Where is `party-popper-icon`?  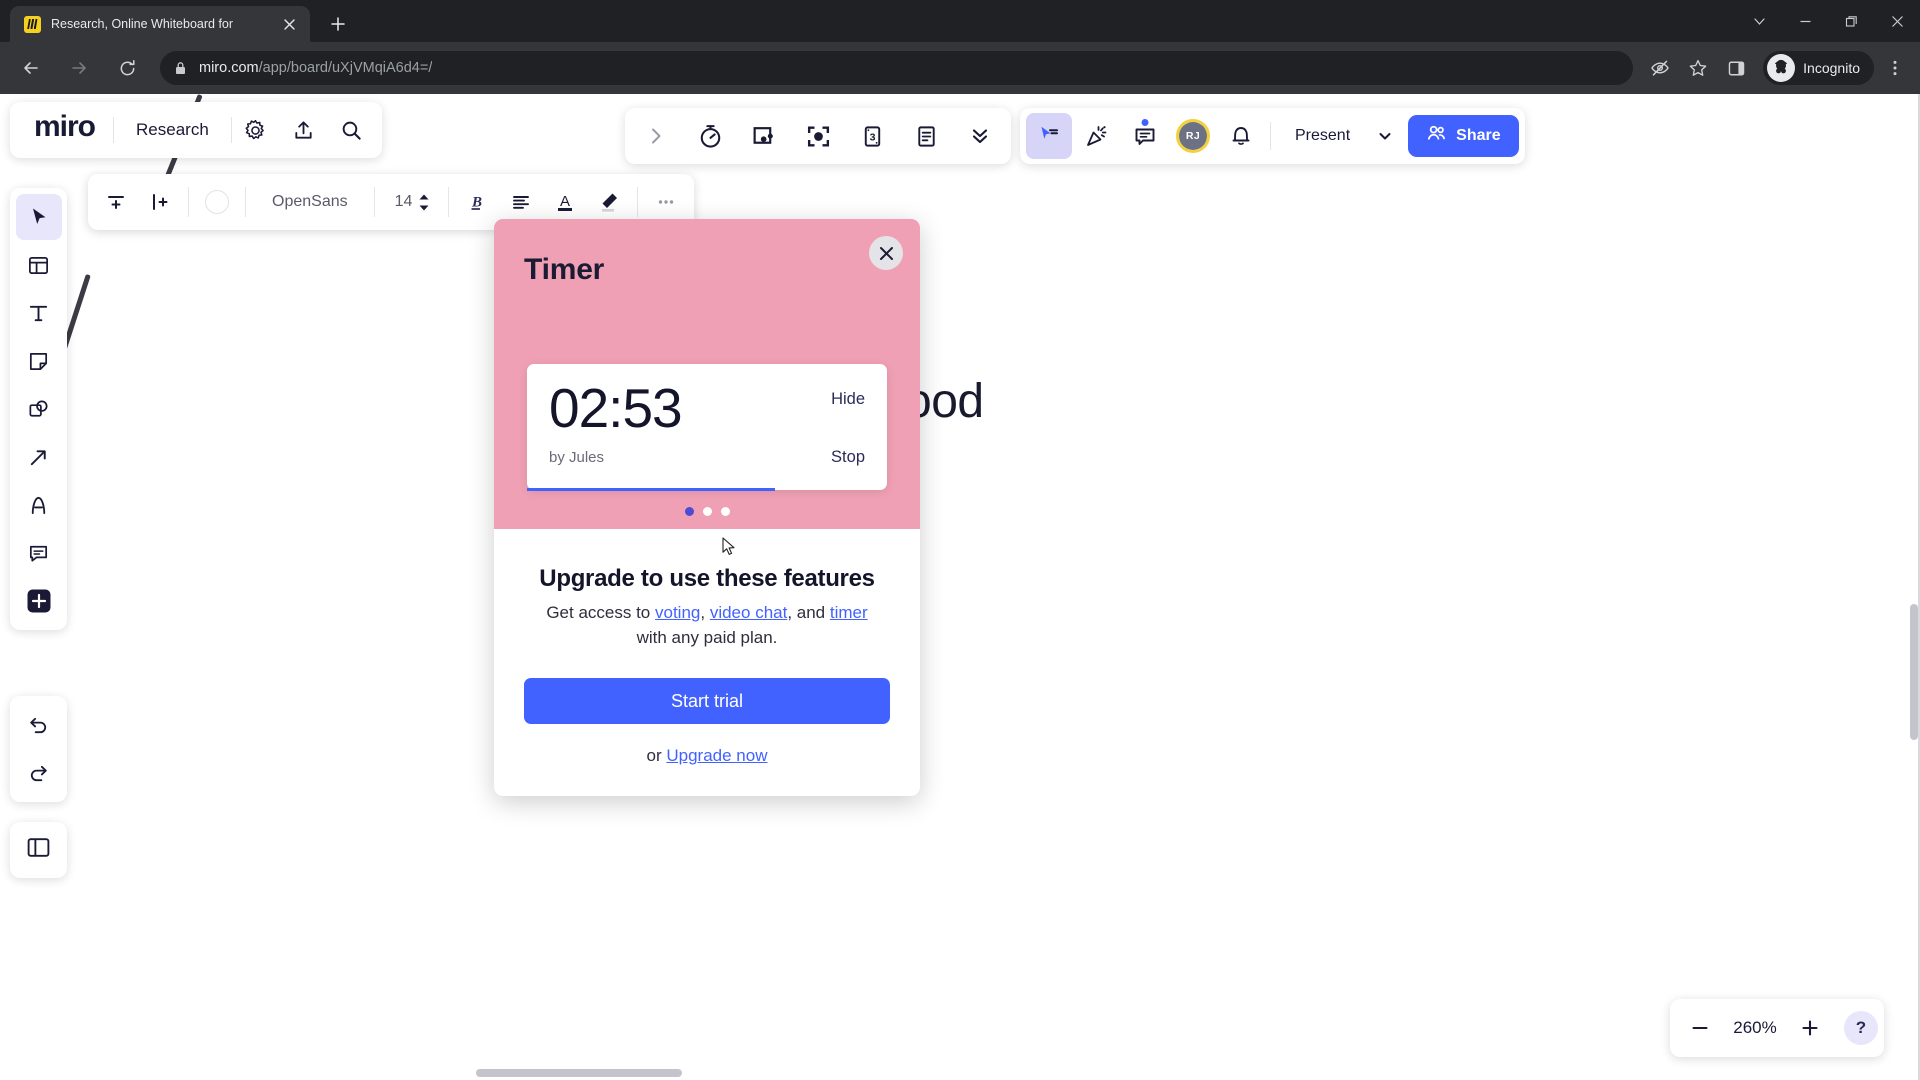
party-popper-icon is located at coordinates (1097, 136).